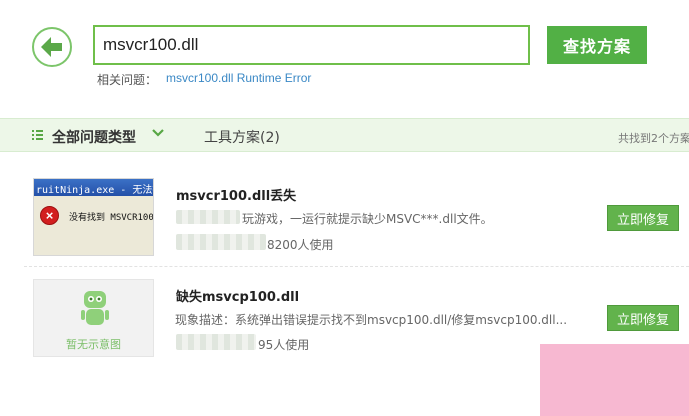 The image size is (689, 416). I want to click on chevron-down-icon, so click(158, 133).